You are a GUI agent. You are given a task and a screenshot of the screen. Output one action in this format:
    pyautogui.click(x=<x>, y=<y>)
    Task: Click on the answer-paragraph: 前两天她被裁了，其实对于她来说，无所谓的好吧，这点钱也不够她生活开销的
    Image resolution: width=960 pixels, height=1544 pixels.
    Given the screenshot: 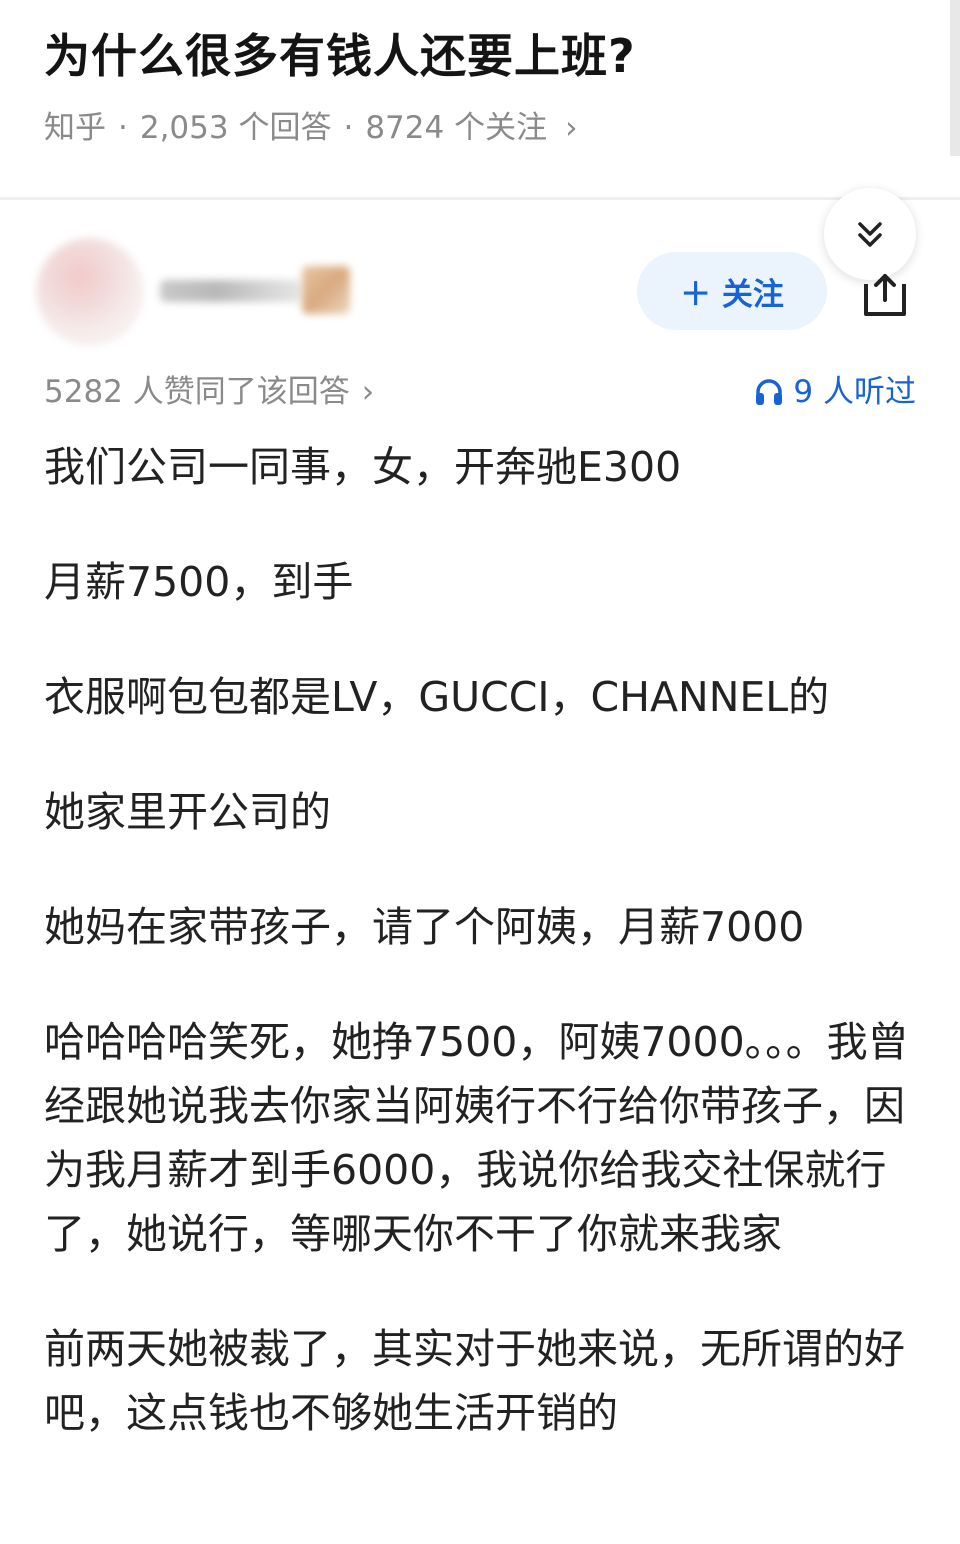 What is the action you would take?
    pyautogui.click(x=474, y=1381)
    